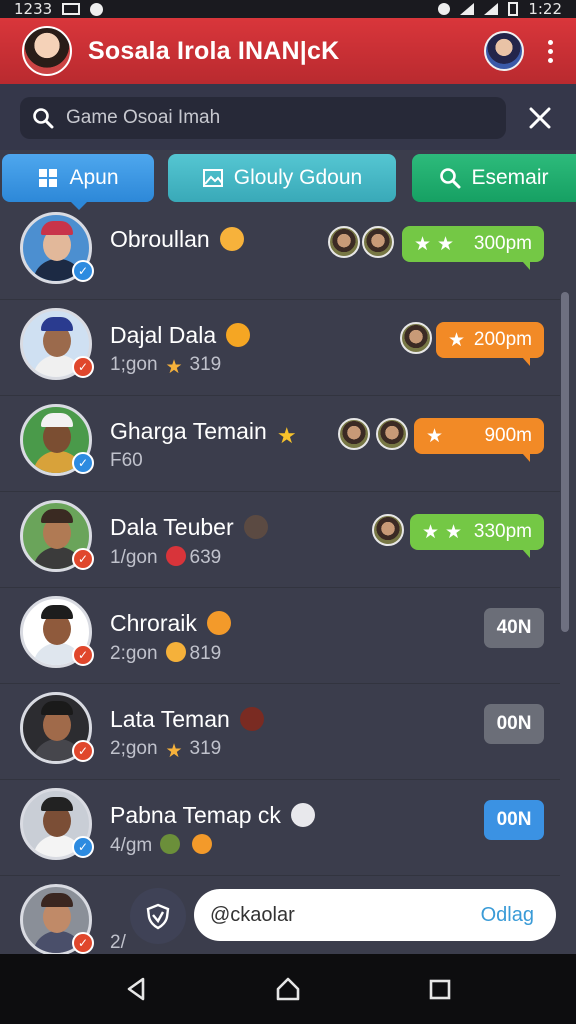 The width and height of the screenshot is (576, 1024). What do you see at coordinates (180, 335) in the screenshot?
I see `contact-name: Dajal Dala` at bounding box center [180, 335].